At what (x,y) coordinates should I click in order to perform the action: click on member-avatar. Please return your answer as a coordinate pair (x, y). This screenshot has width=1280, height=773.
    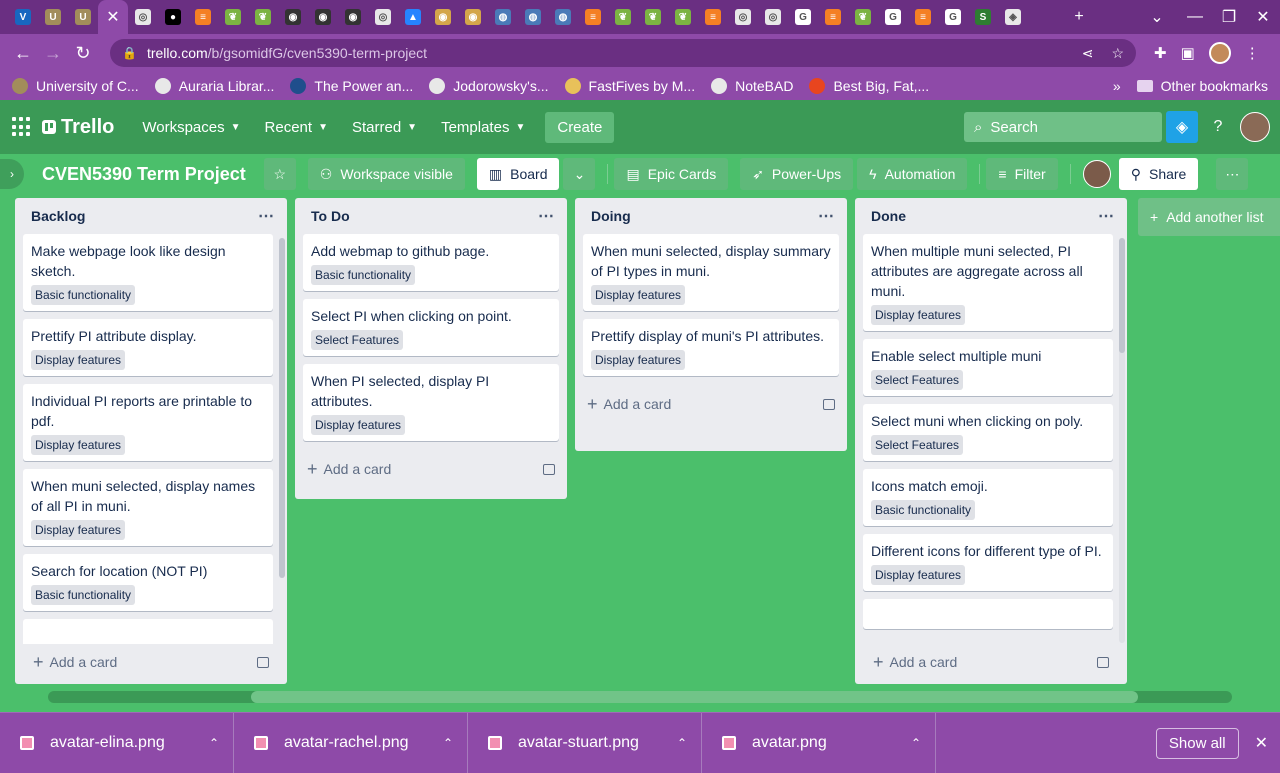
    Looking at the image, I should click on (1096, 174).